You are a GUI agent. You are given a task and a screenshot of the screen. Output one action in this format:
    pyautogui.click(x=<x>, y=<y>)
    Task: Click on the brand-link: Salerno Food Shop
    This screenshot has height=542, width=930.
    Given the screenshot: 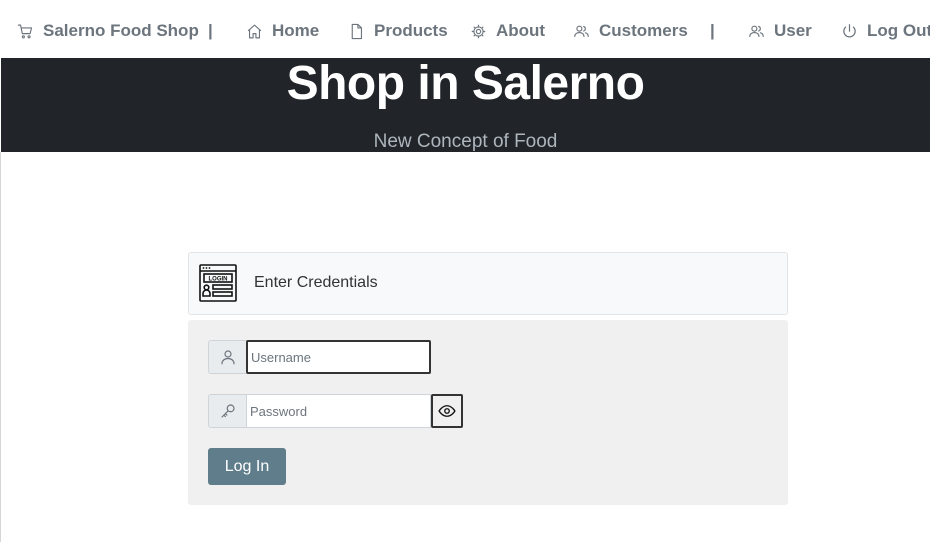 What is the action you would take?
    pyautogui.click(x=108, y=31)
    